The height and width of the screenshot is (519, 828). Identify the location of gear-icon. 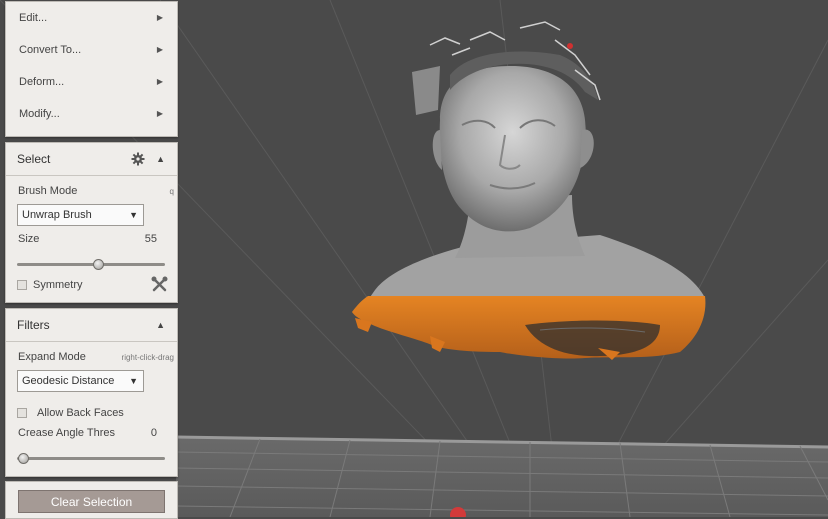
(138, 159).